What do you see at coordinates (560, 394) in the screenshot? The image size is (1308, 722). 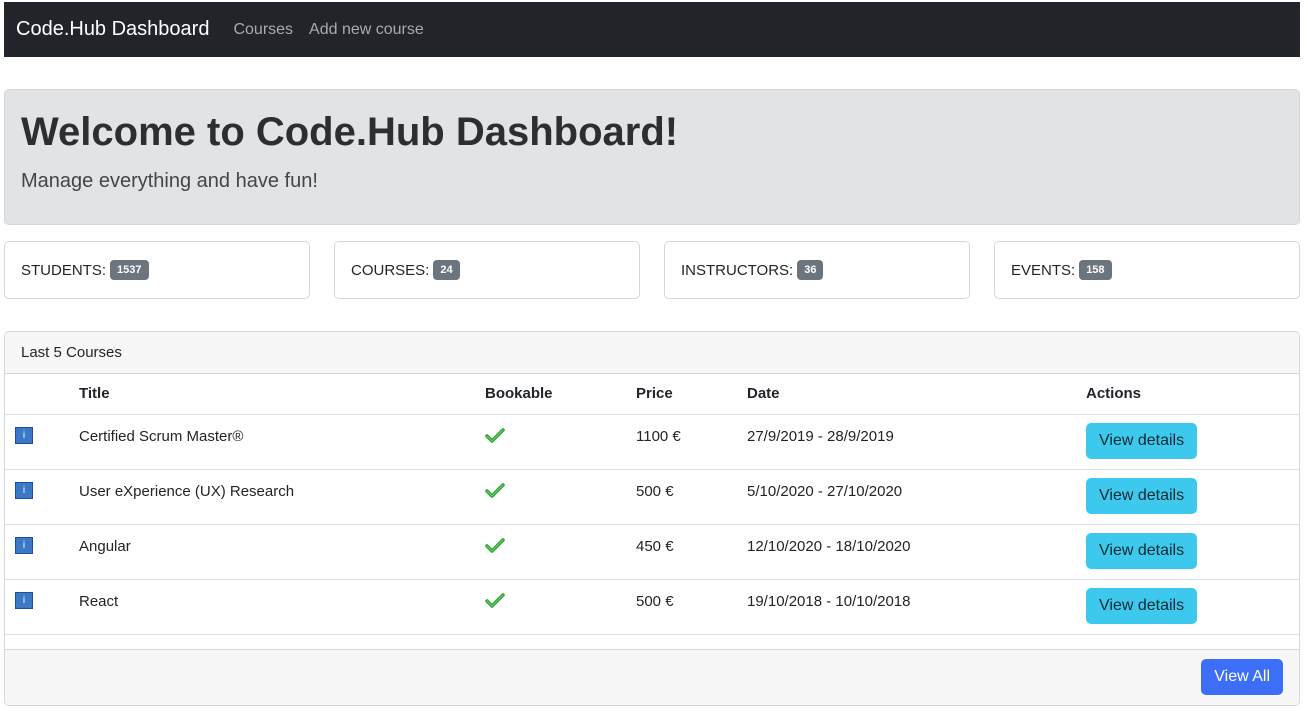 I see `column-header-bookable: Bookable` at bounding box center [560, 394].